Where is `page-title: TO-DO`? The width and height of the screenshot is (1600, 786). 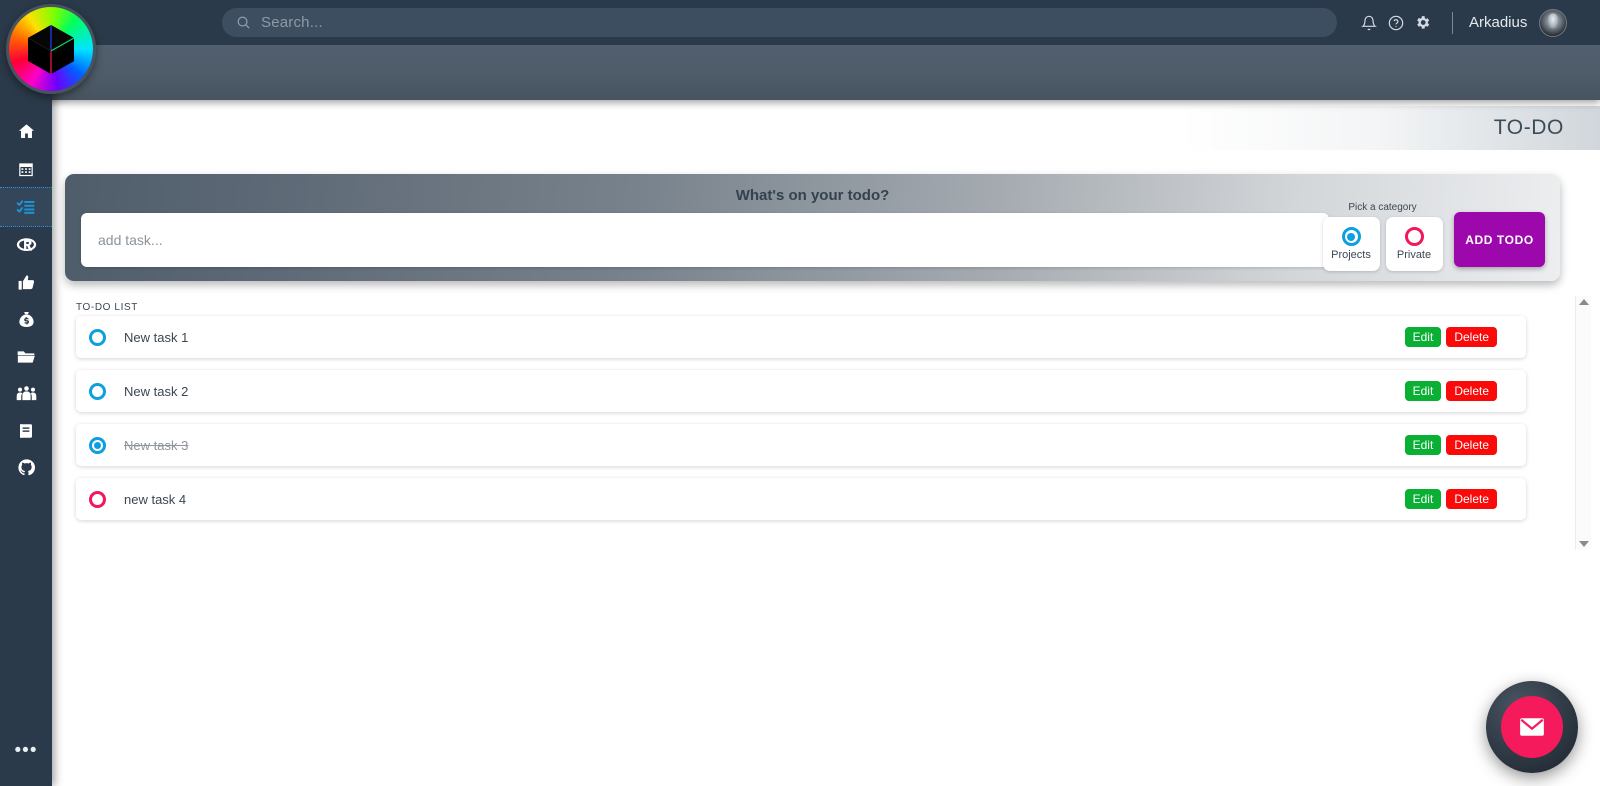 page-title: TO-DO is located at coordinates (1528, 127).